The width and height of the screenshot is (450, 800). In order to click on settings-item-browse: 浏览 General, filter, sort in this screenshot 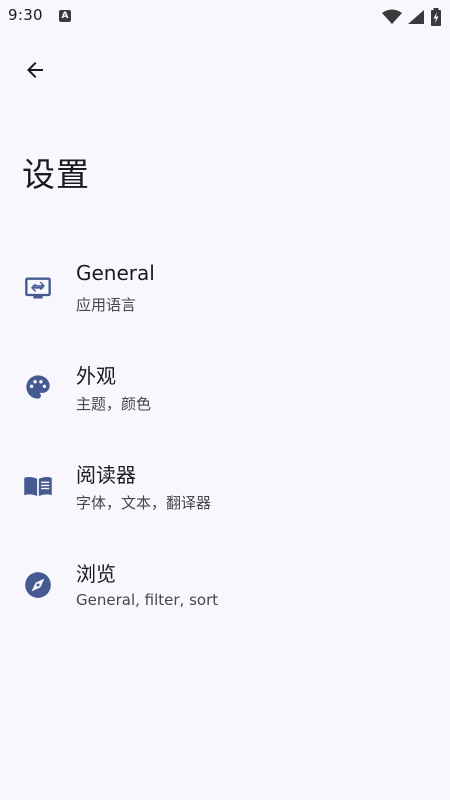, I will do `click(225, 592)`.